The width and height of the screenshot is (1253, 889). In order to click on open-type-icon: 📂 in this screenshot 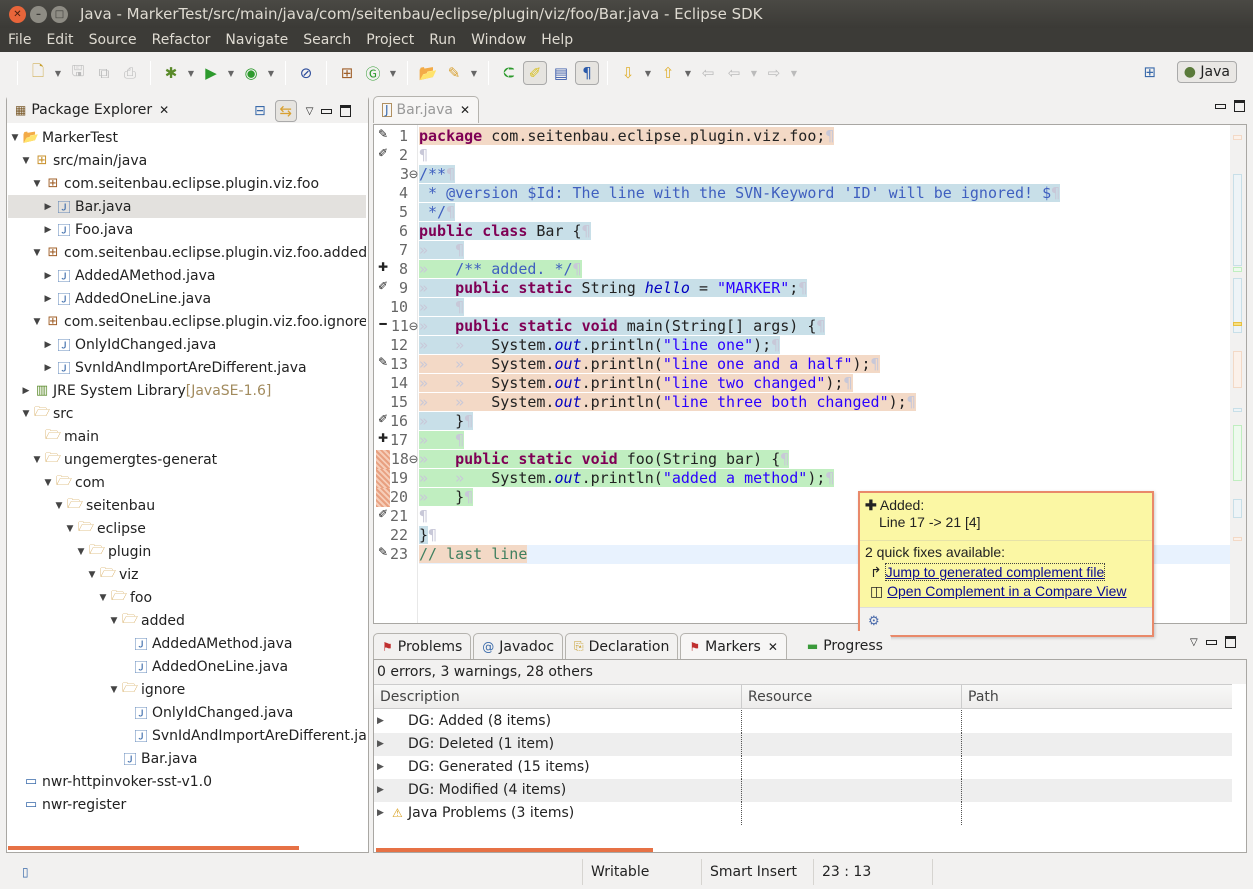, I will do `click(428, 73)`.